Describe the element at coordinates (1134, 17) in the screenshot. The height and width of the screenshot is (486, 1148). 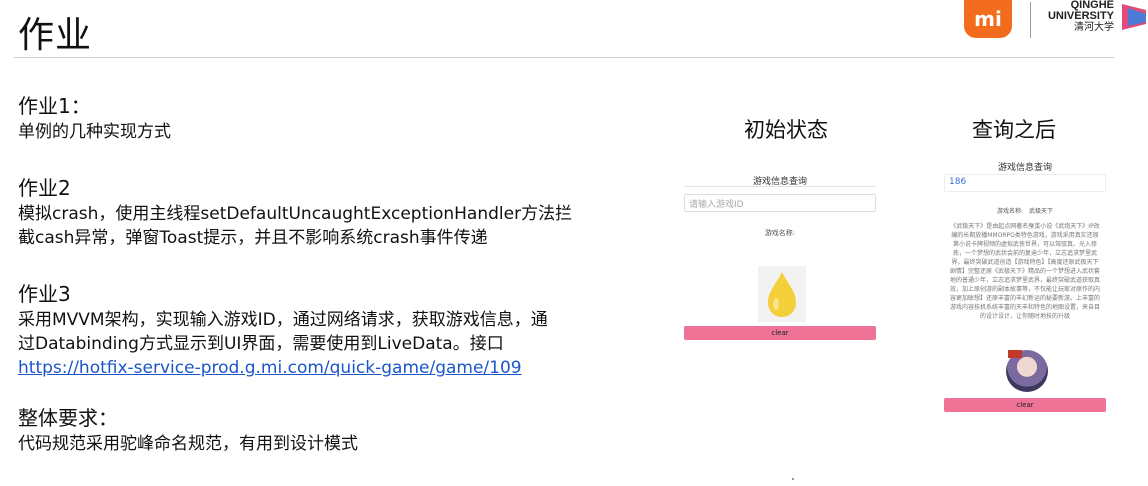
I see `university-emblem-icon` at that location.